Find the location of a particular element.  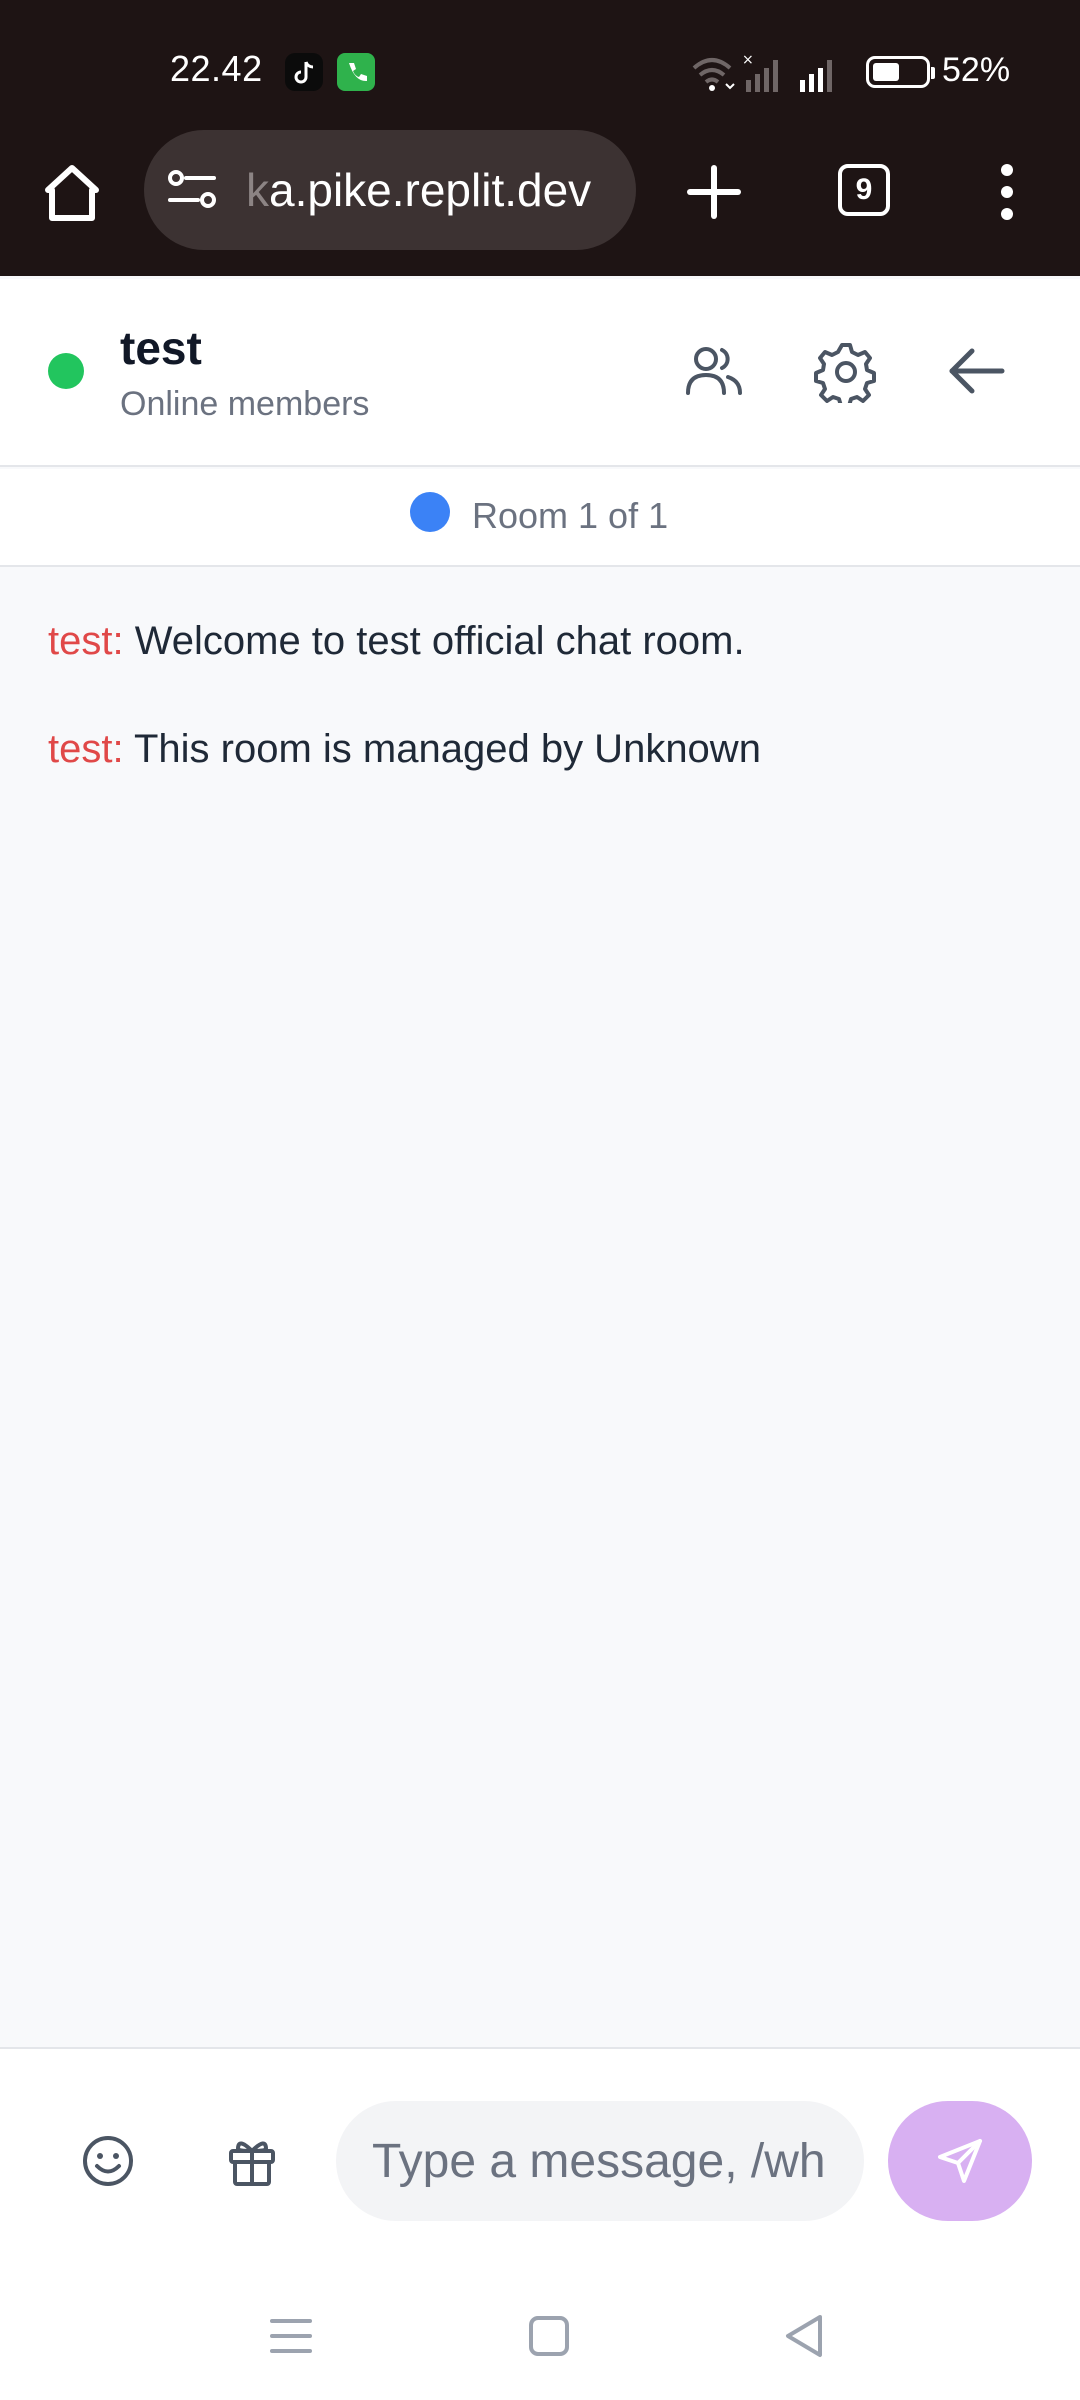

room-counter: Room 1 of 1 is located at coordinates (570, 515).